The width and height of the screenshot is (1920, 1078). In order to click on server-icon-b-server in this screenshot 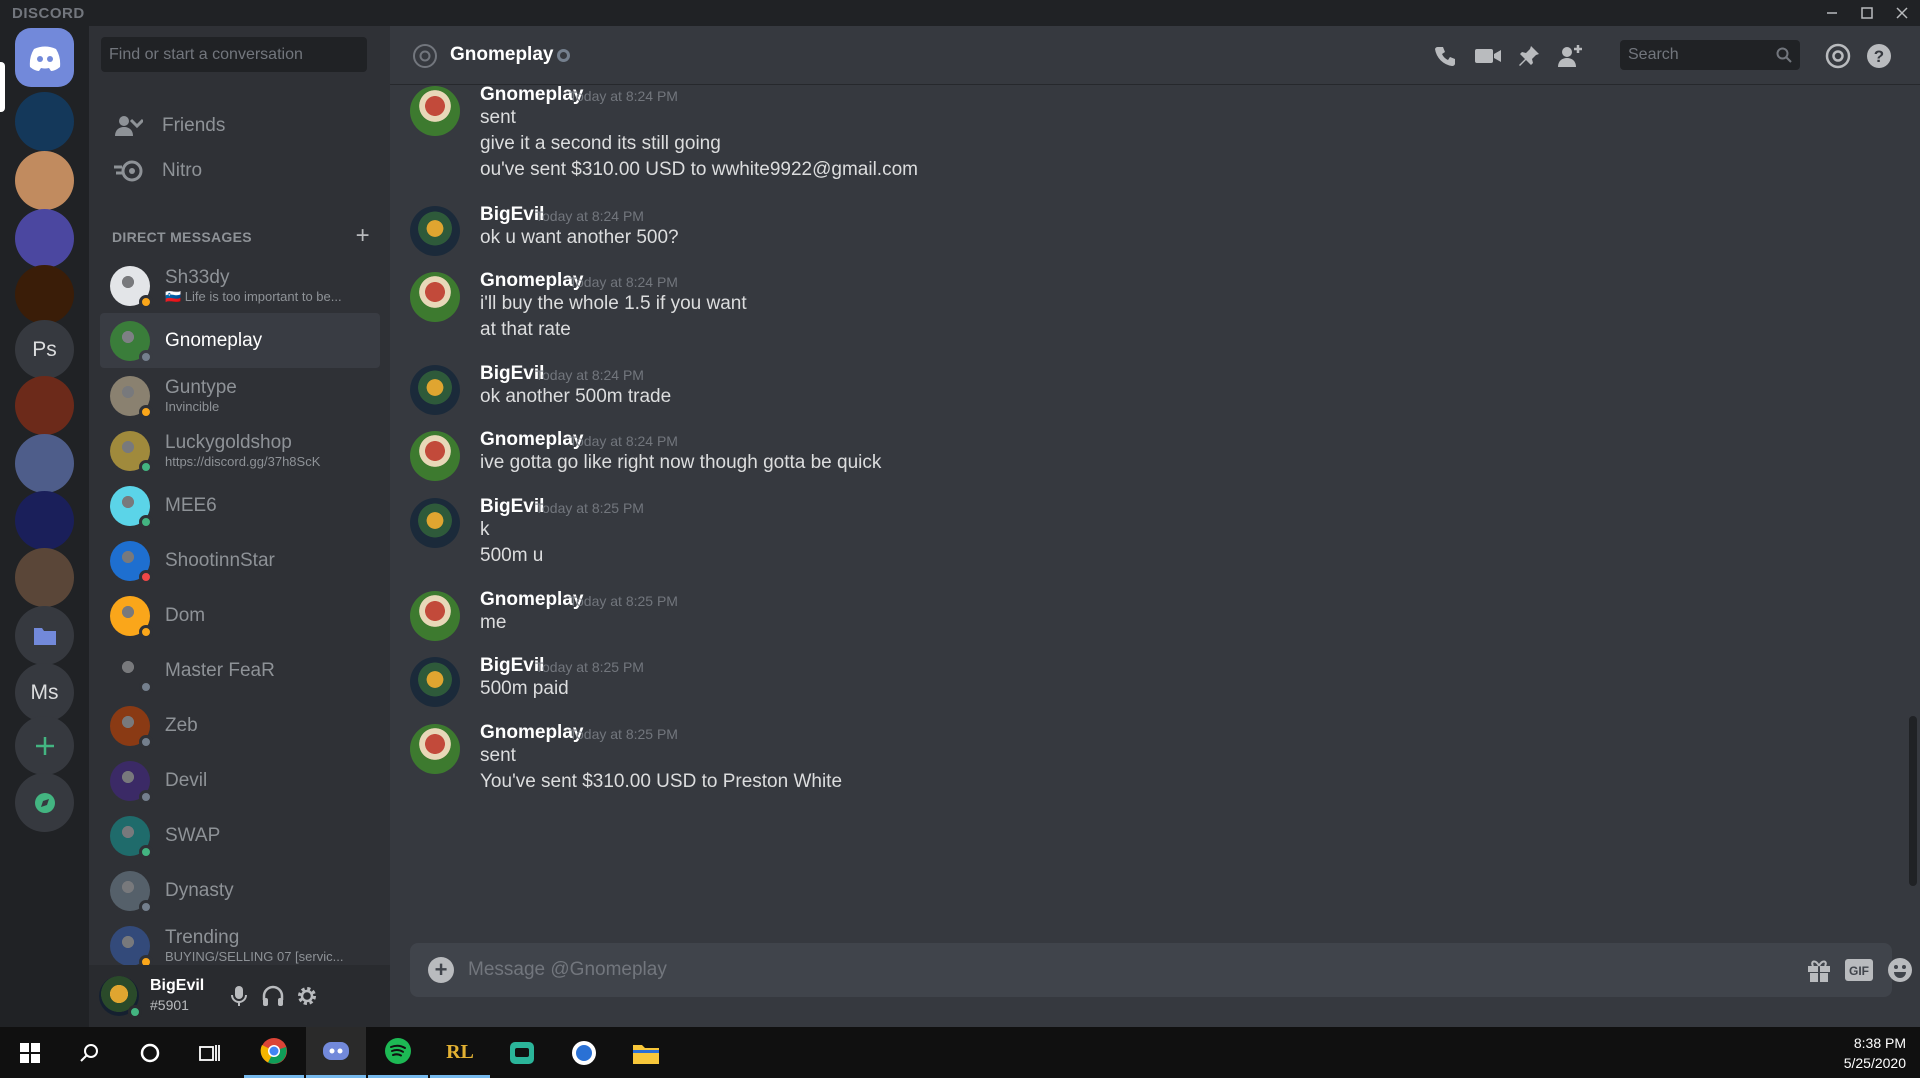, I will do `click(44, 294)`.